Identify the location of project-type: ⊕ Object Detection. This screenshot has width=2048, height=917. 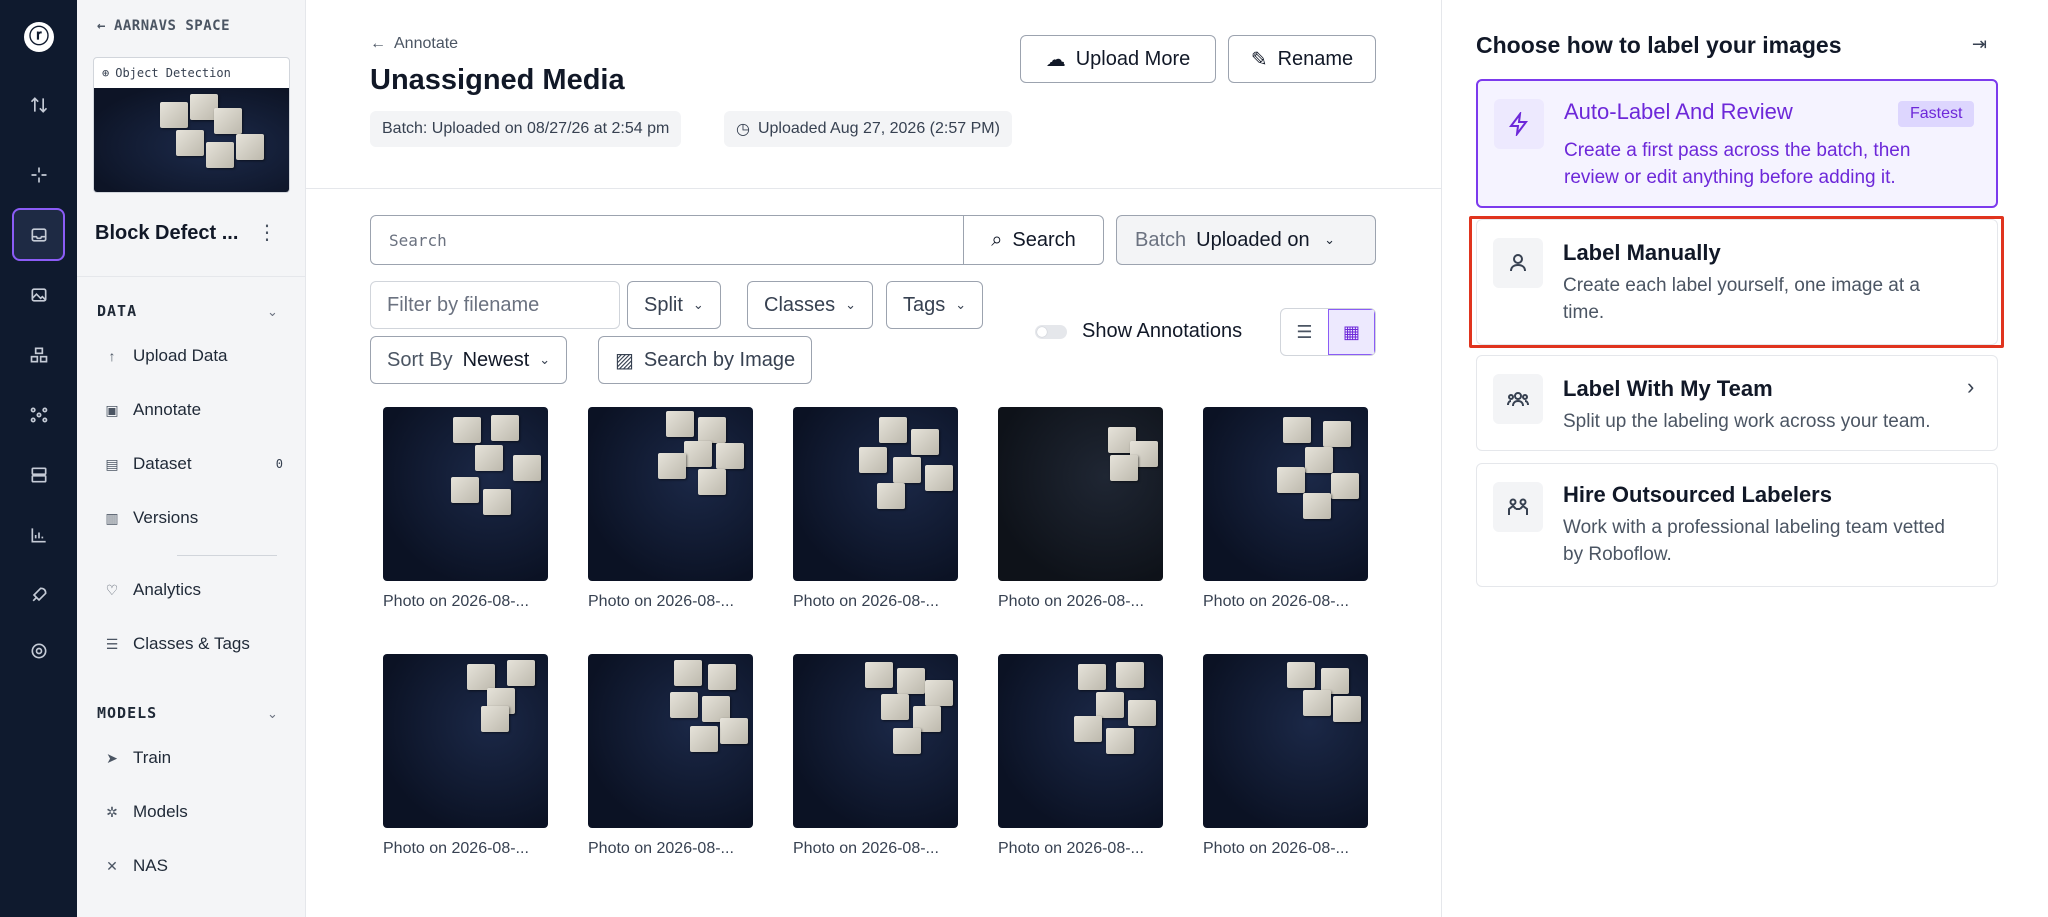
(191, 73).